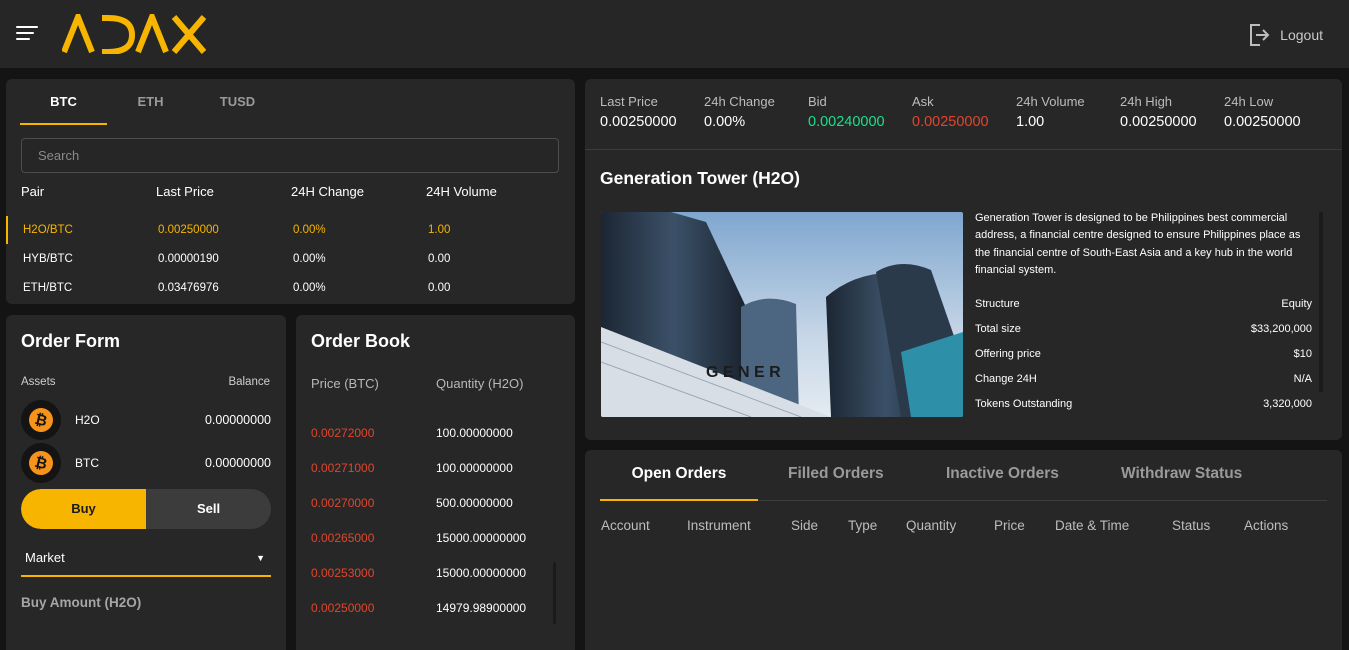 Image resolution: width=1349 pixels, height=650 pixels. What do you see at coordinates (679, 475) in the screenshot?
I see `tab-open-orders: Open Orders` at bounding box center [679, 475].